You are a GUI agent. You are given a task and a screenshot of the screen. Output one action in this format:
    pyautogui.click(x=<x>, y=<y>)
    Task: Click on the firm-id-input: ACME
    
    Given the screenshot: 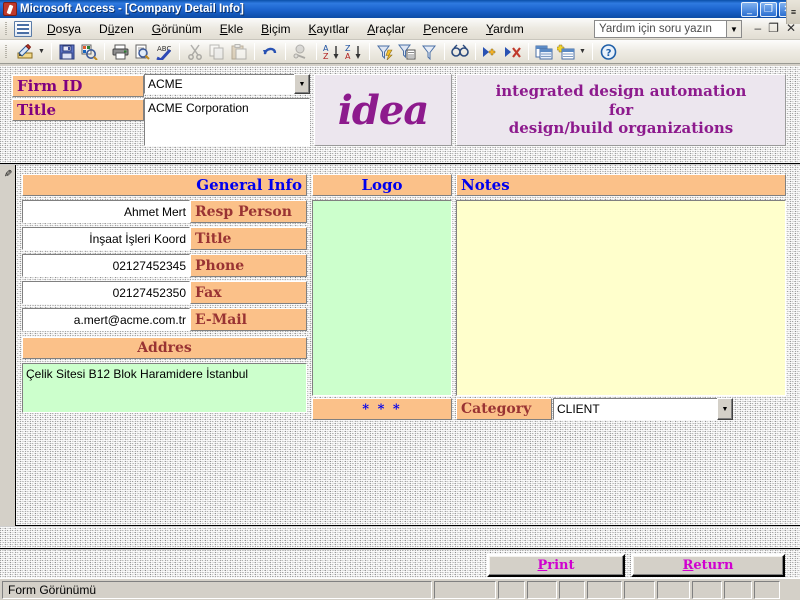 What is the action you would take?
    pyautogui.click(x=219, y=84)
    